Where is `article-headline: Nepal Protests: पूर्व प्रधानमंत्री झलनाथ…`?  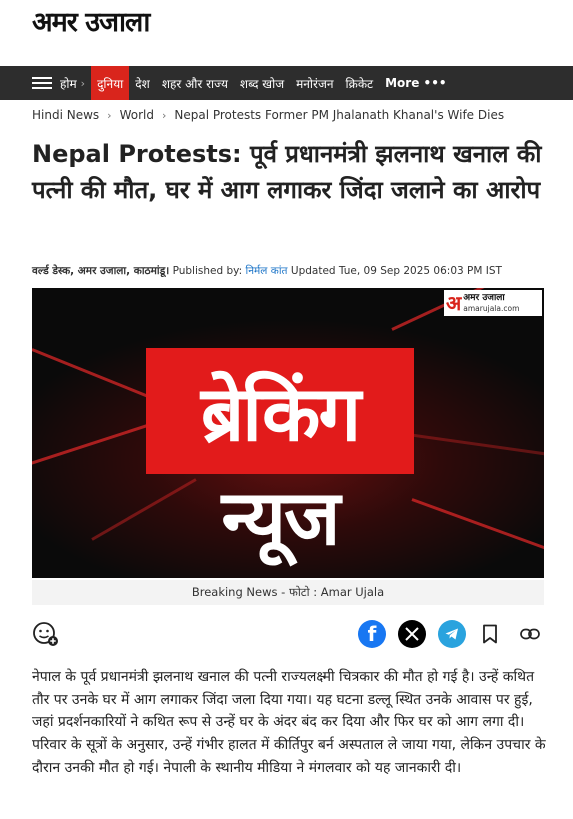 article-headline: Nepal Protests: पूर्व प्रधानमंत्री झलनाथ… is located at coordinates (287, 172).